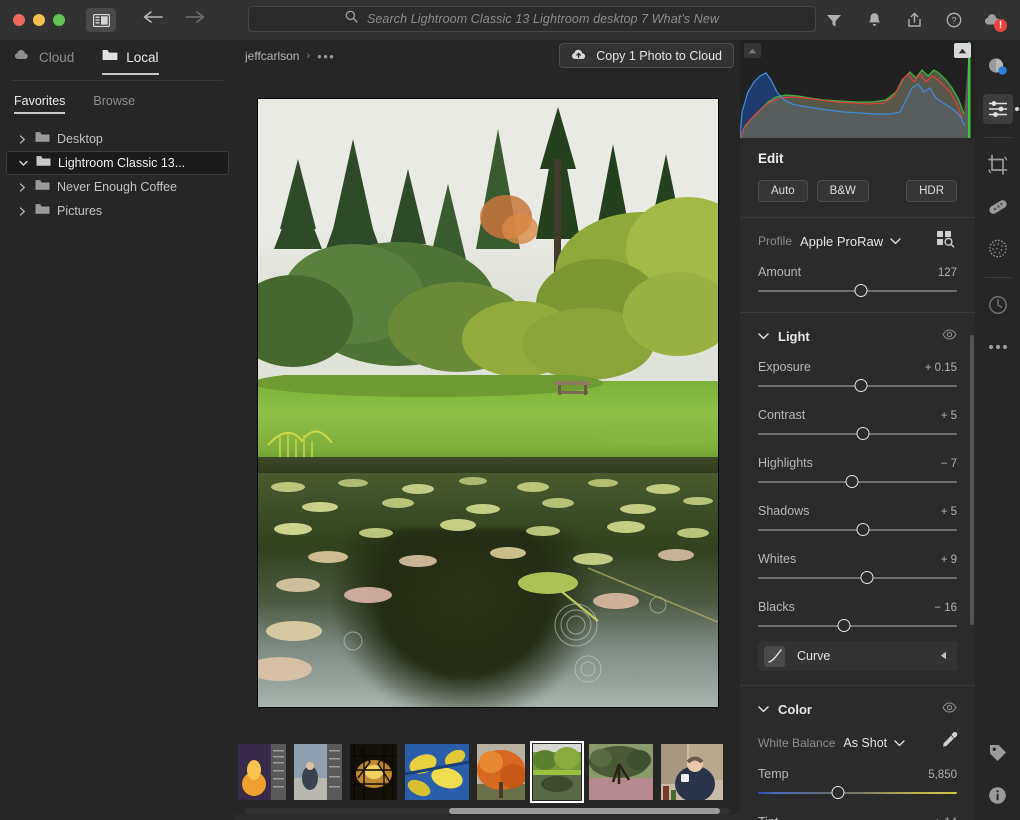  Describe the element at coordinates (318, 772) in the screenshot. I see `filmstrip-thumb-screenshot-person-seated` at that location.